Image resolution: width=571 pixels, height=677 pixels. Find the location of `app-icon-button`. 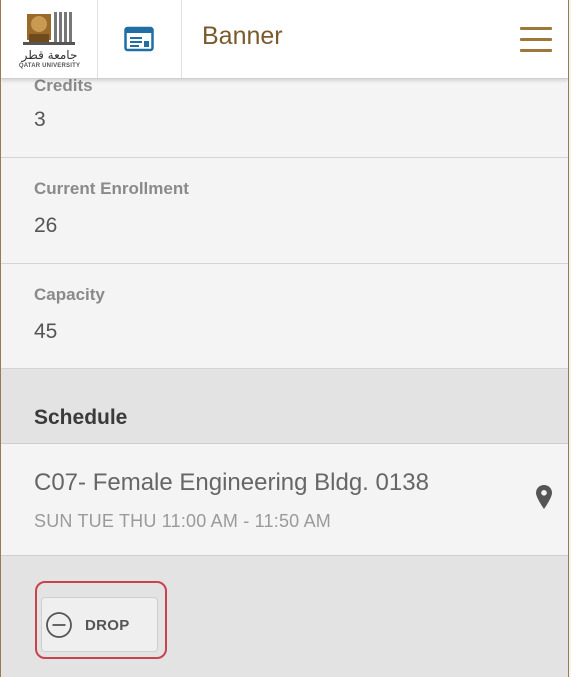

app-icon-button is located at coordinates (140, 39).